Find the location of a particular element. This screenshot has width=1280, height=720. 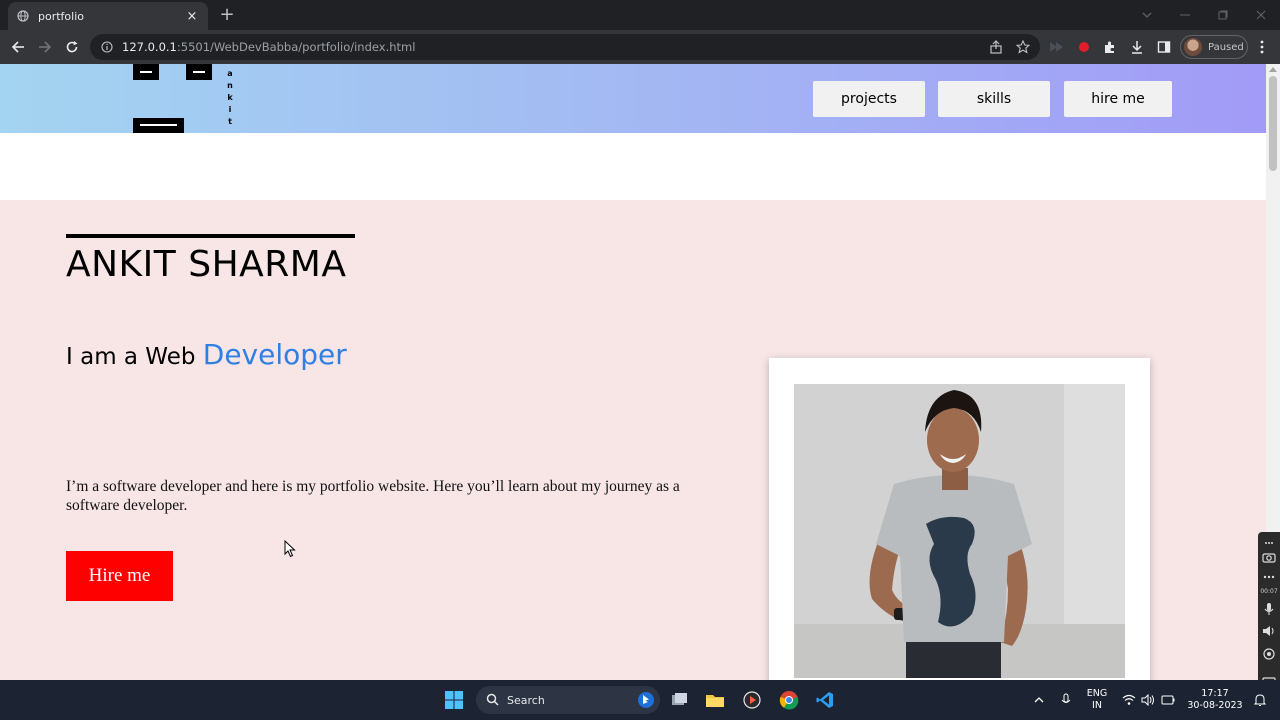

back-button is located at coordinates (18, 47).